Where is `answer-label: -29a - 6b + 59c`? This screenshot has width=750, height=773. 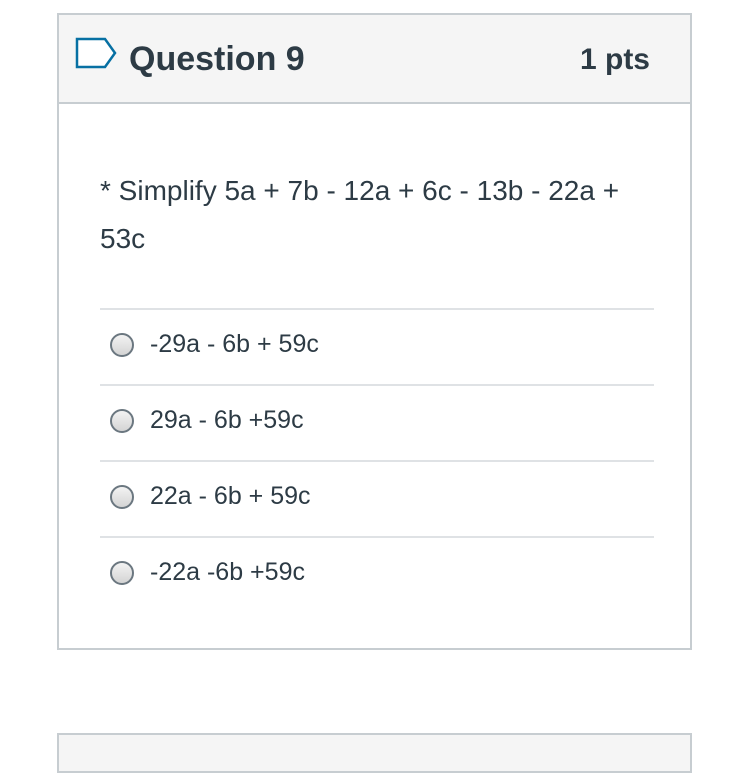 answer-label: -29a - 6b + 59c is located at coordinates (234, 344).